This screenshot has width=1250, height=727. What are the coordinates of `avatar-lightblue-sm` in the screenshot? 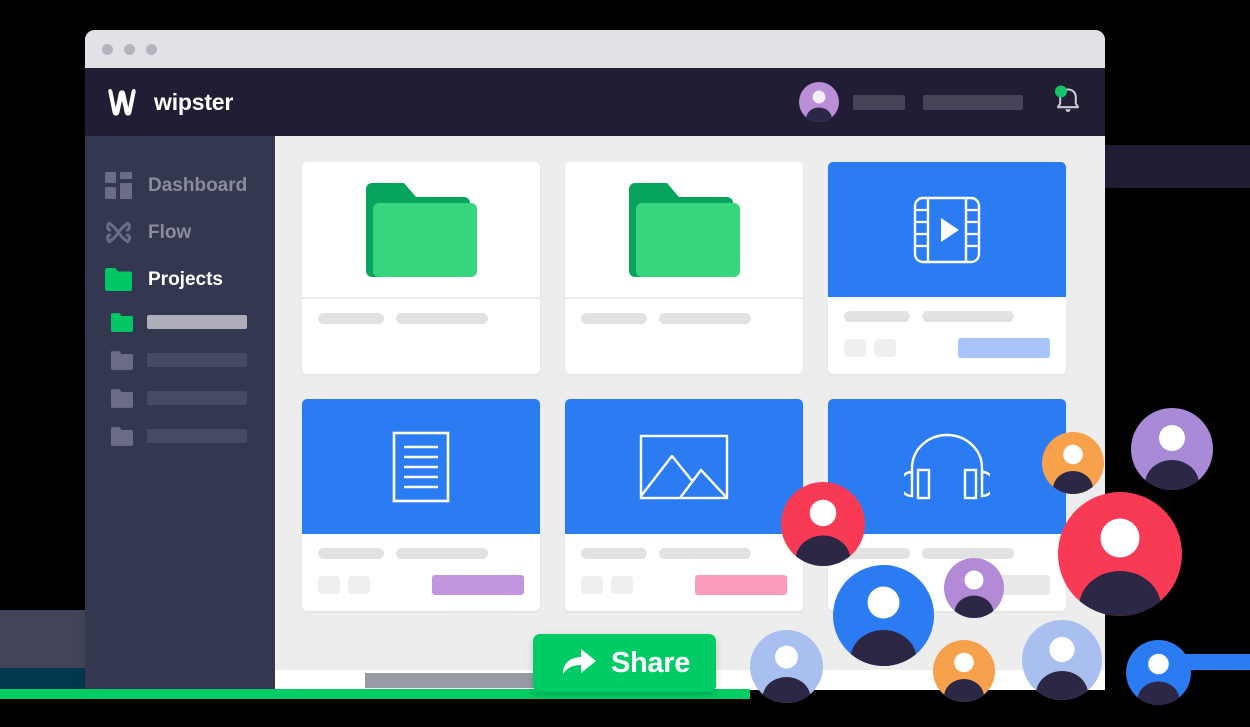 It's located at (786, 666).